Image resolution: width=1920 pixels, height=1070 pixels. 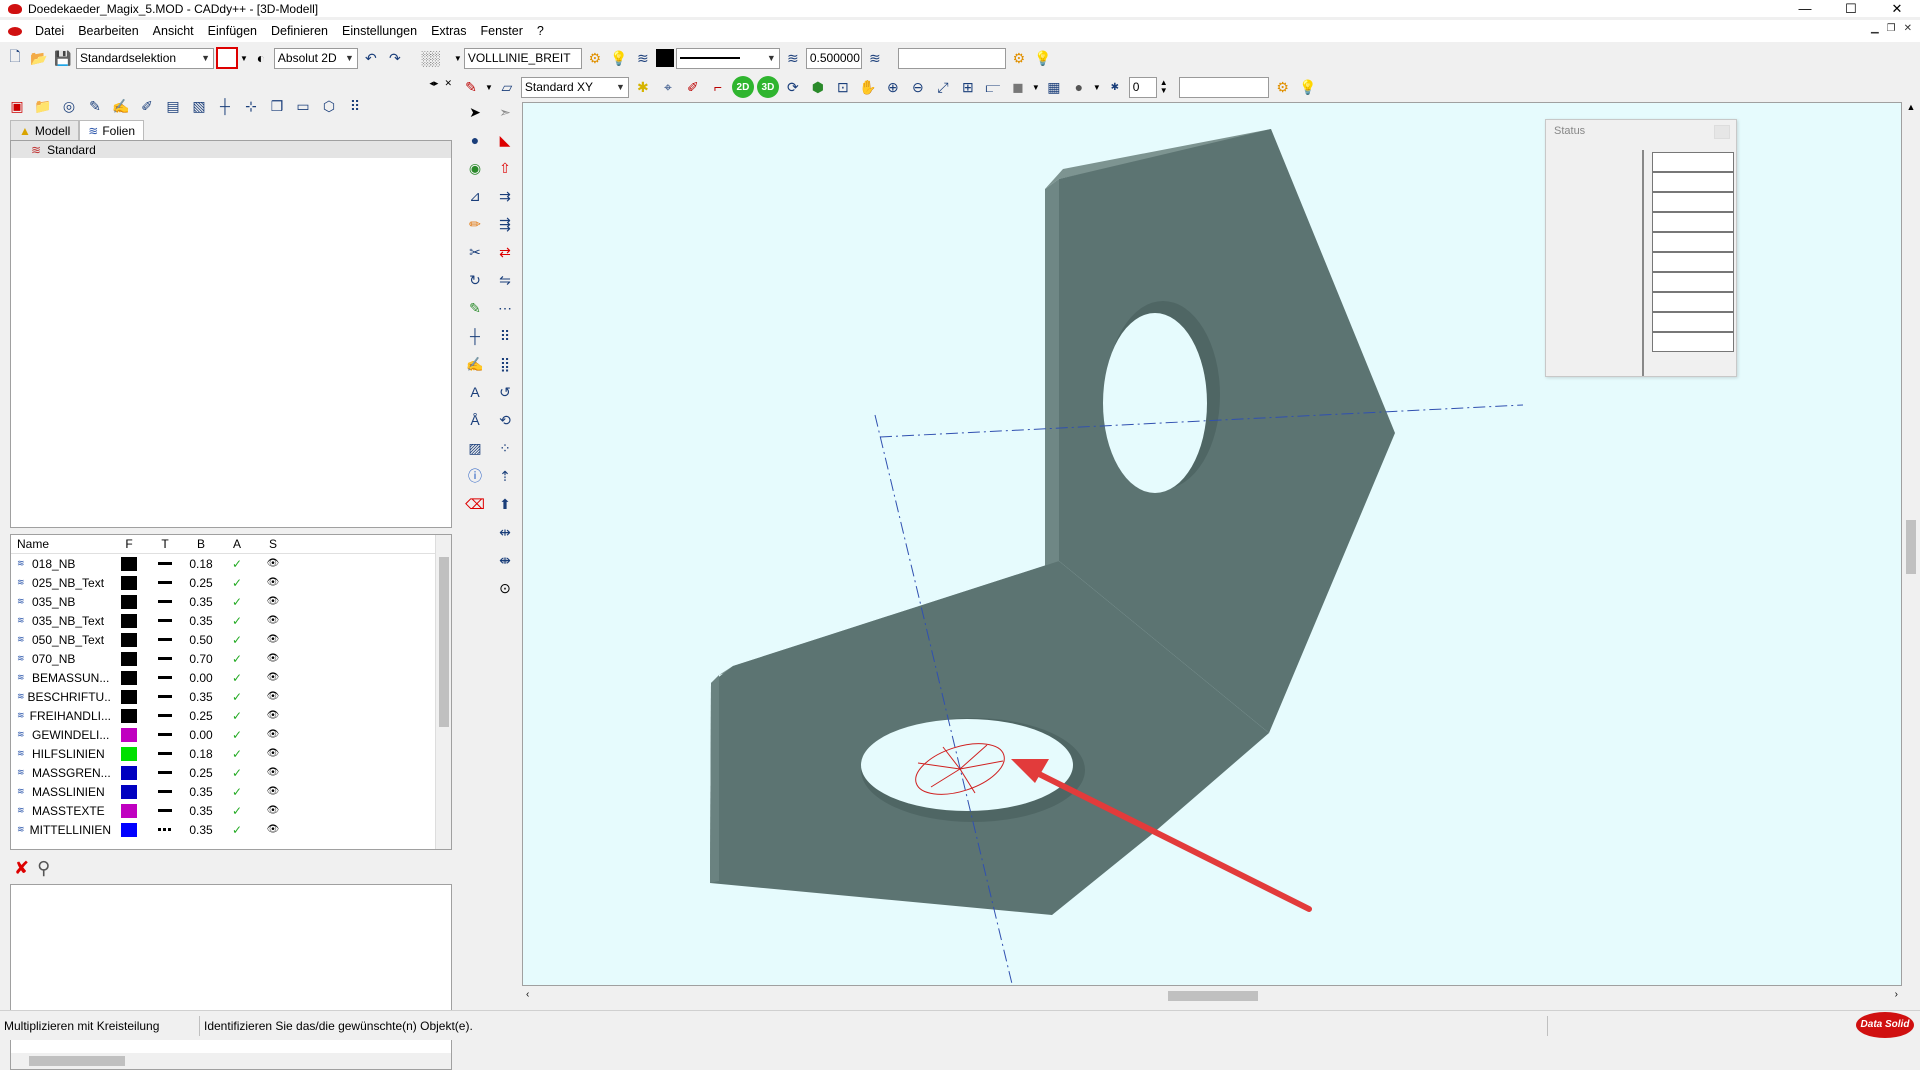 What do you see at coordinates (475, 448) in the screenshot?
I see `hatch-tool-icon: ▨` at bounding box center [475, 448].